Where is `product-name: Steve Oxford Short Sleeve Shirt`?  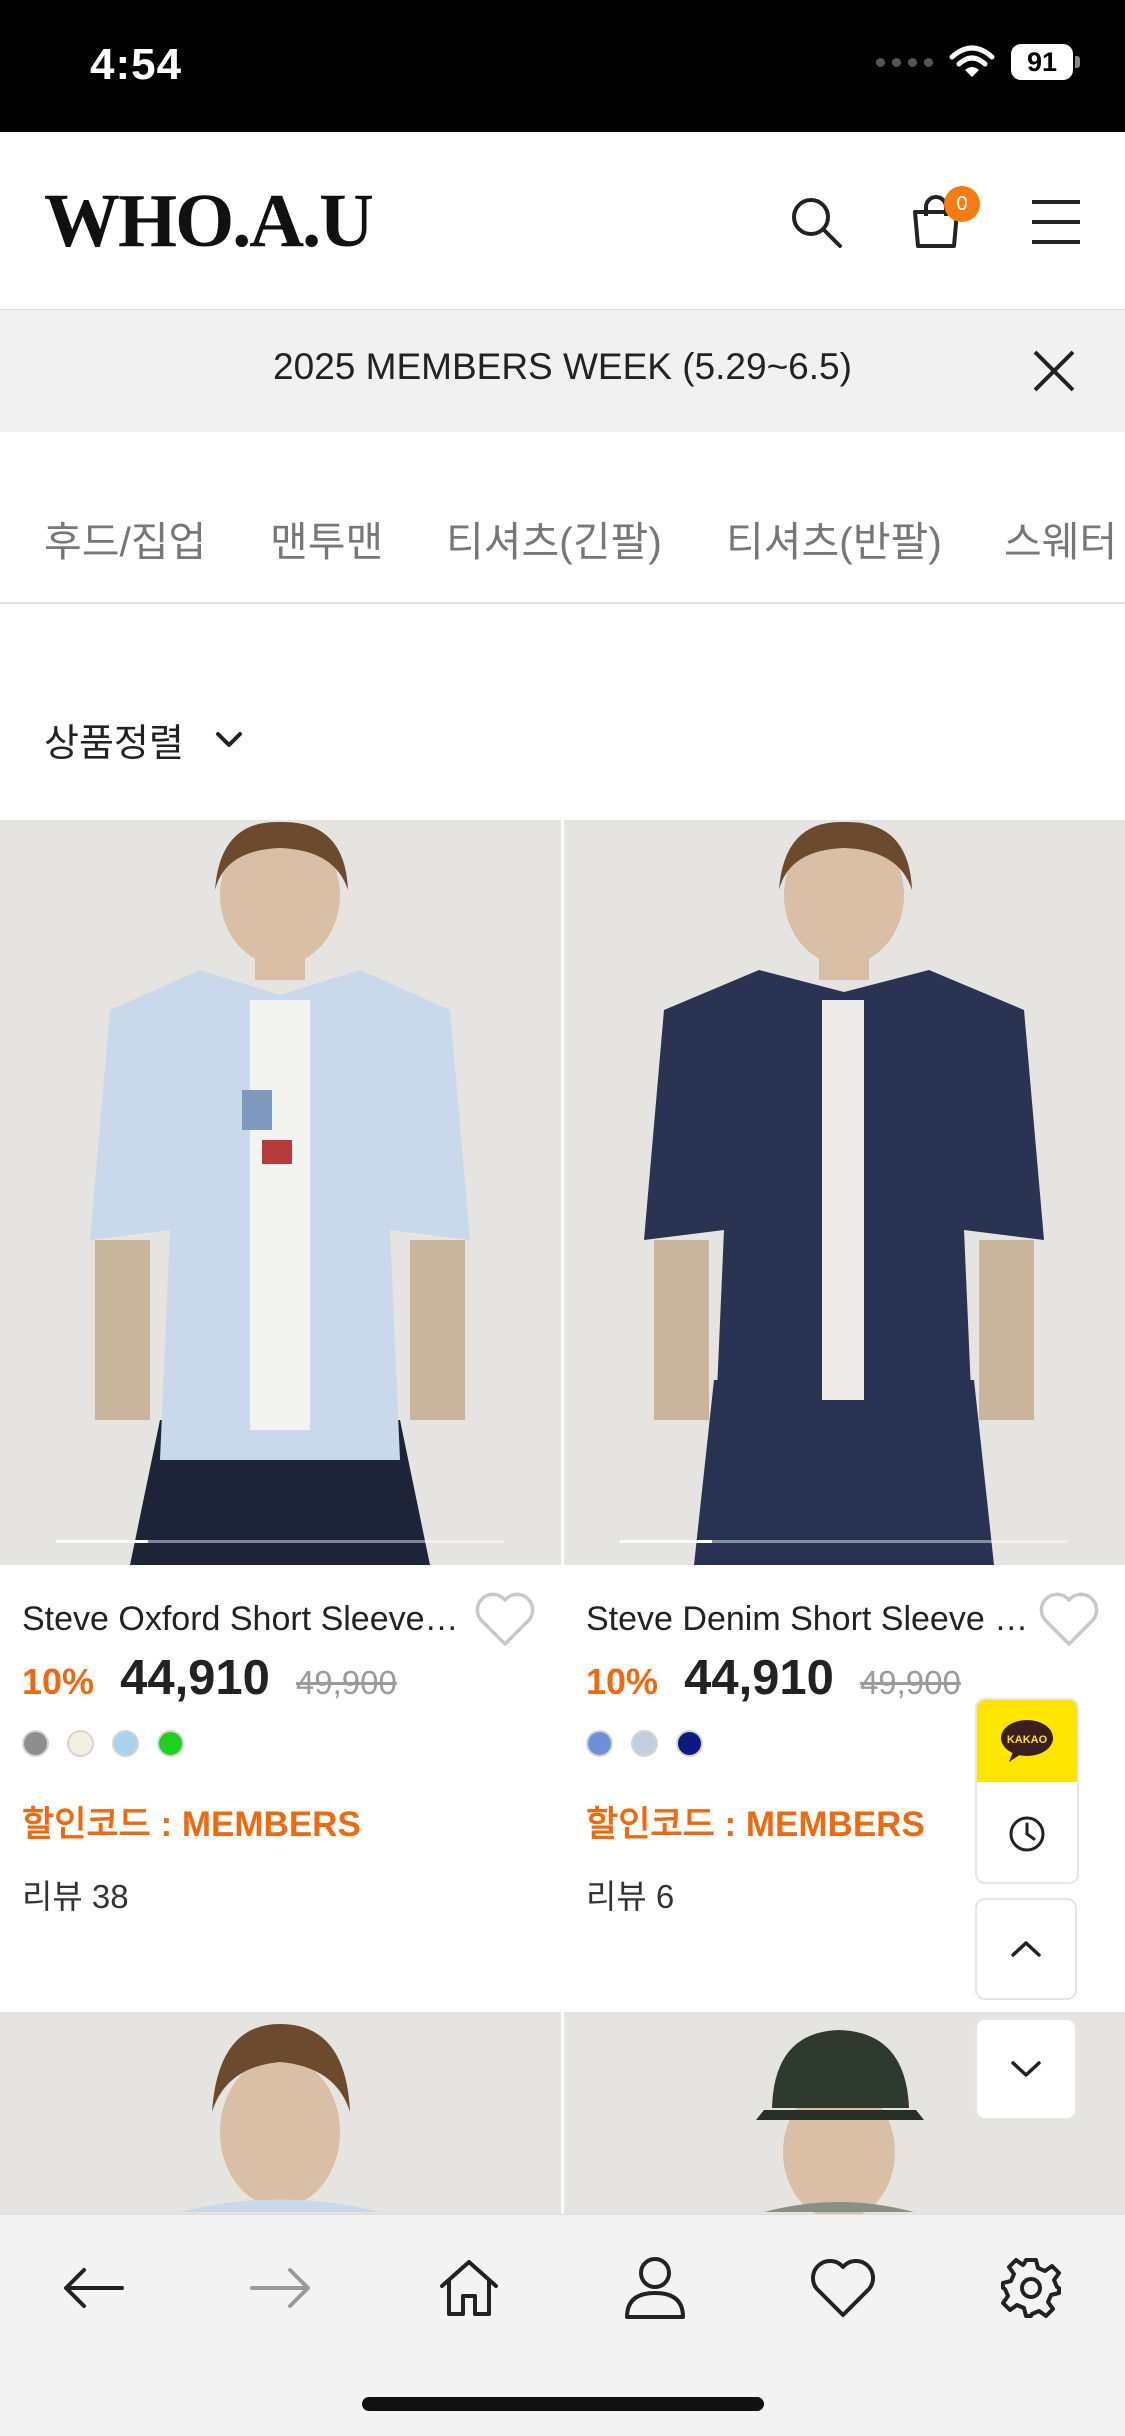 product-name: Steve Oxford Short Sleeve Shirt is located at coordinates (244, 1619).